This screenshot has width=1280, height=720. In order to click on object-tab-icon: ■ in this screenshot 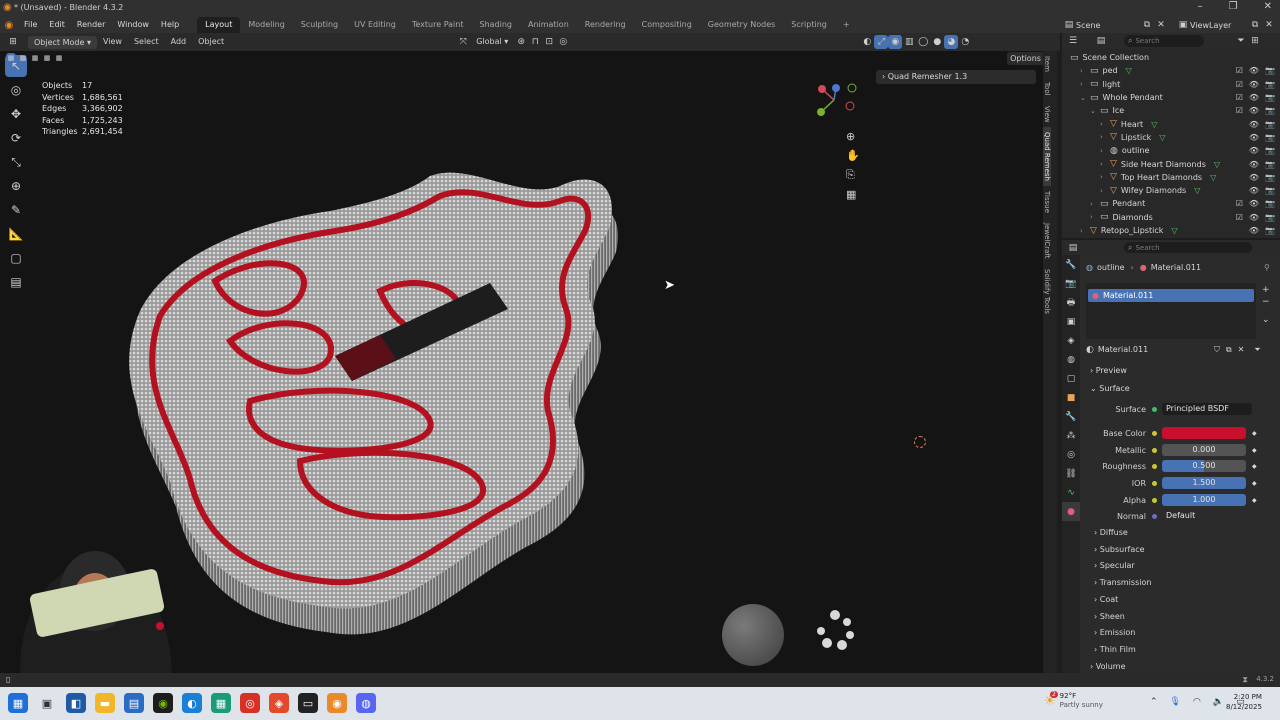, I will do `click(1071, 397)`.